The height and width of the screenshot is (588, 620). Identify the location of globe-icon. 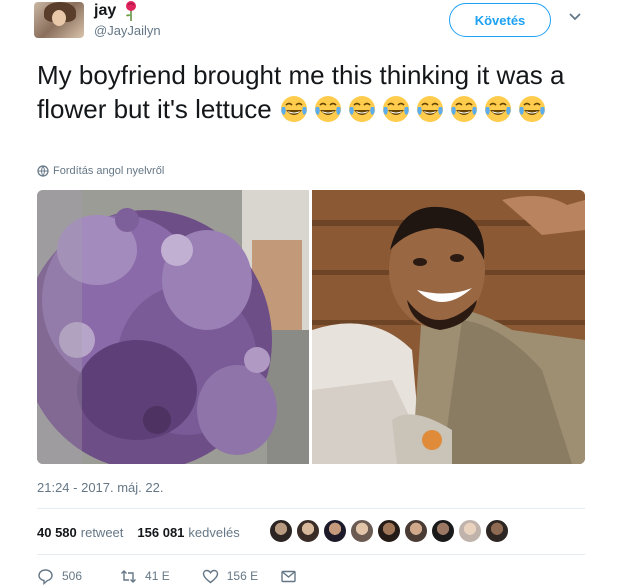
(43, 171).